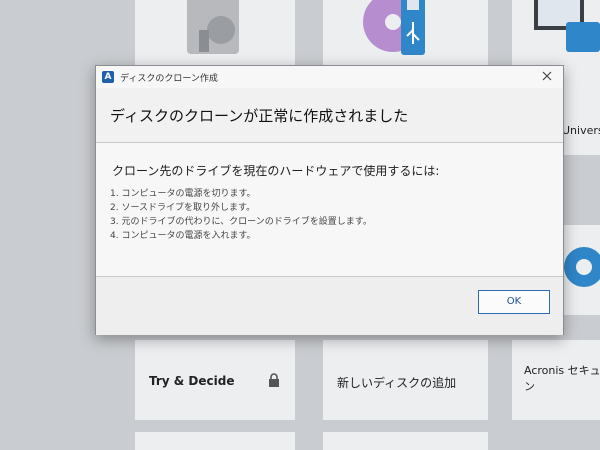 This screenshot has height=450, width=600. I want to click on backup-tile, so click(215, 32).